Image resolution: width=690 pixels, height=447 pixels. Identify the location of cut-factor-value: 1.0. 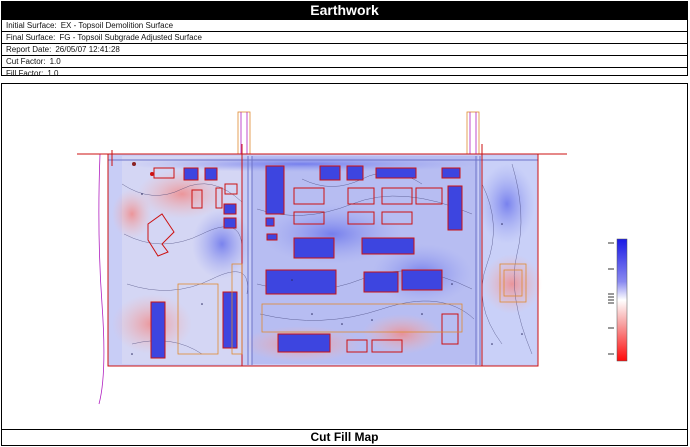
(55, 61).